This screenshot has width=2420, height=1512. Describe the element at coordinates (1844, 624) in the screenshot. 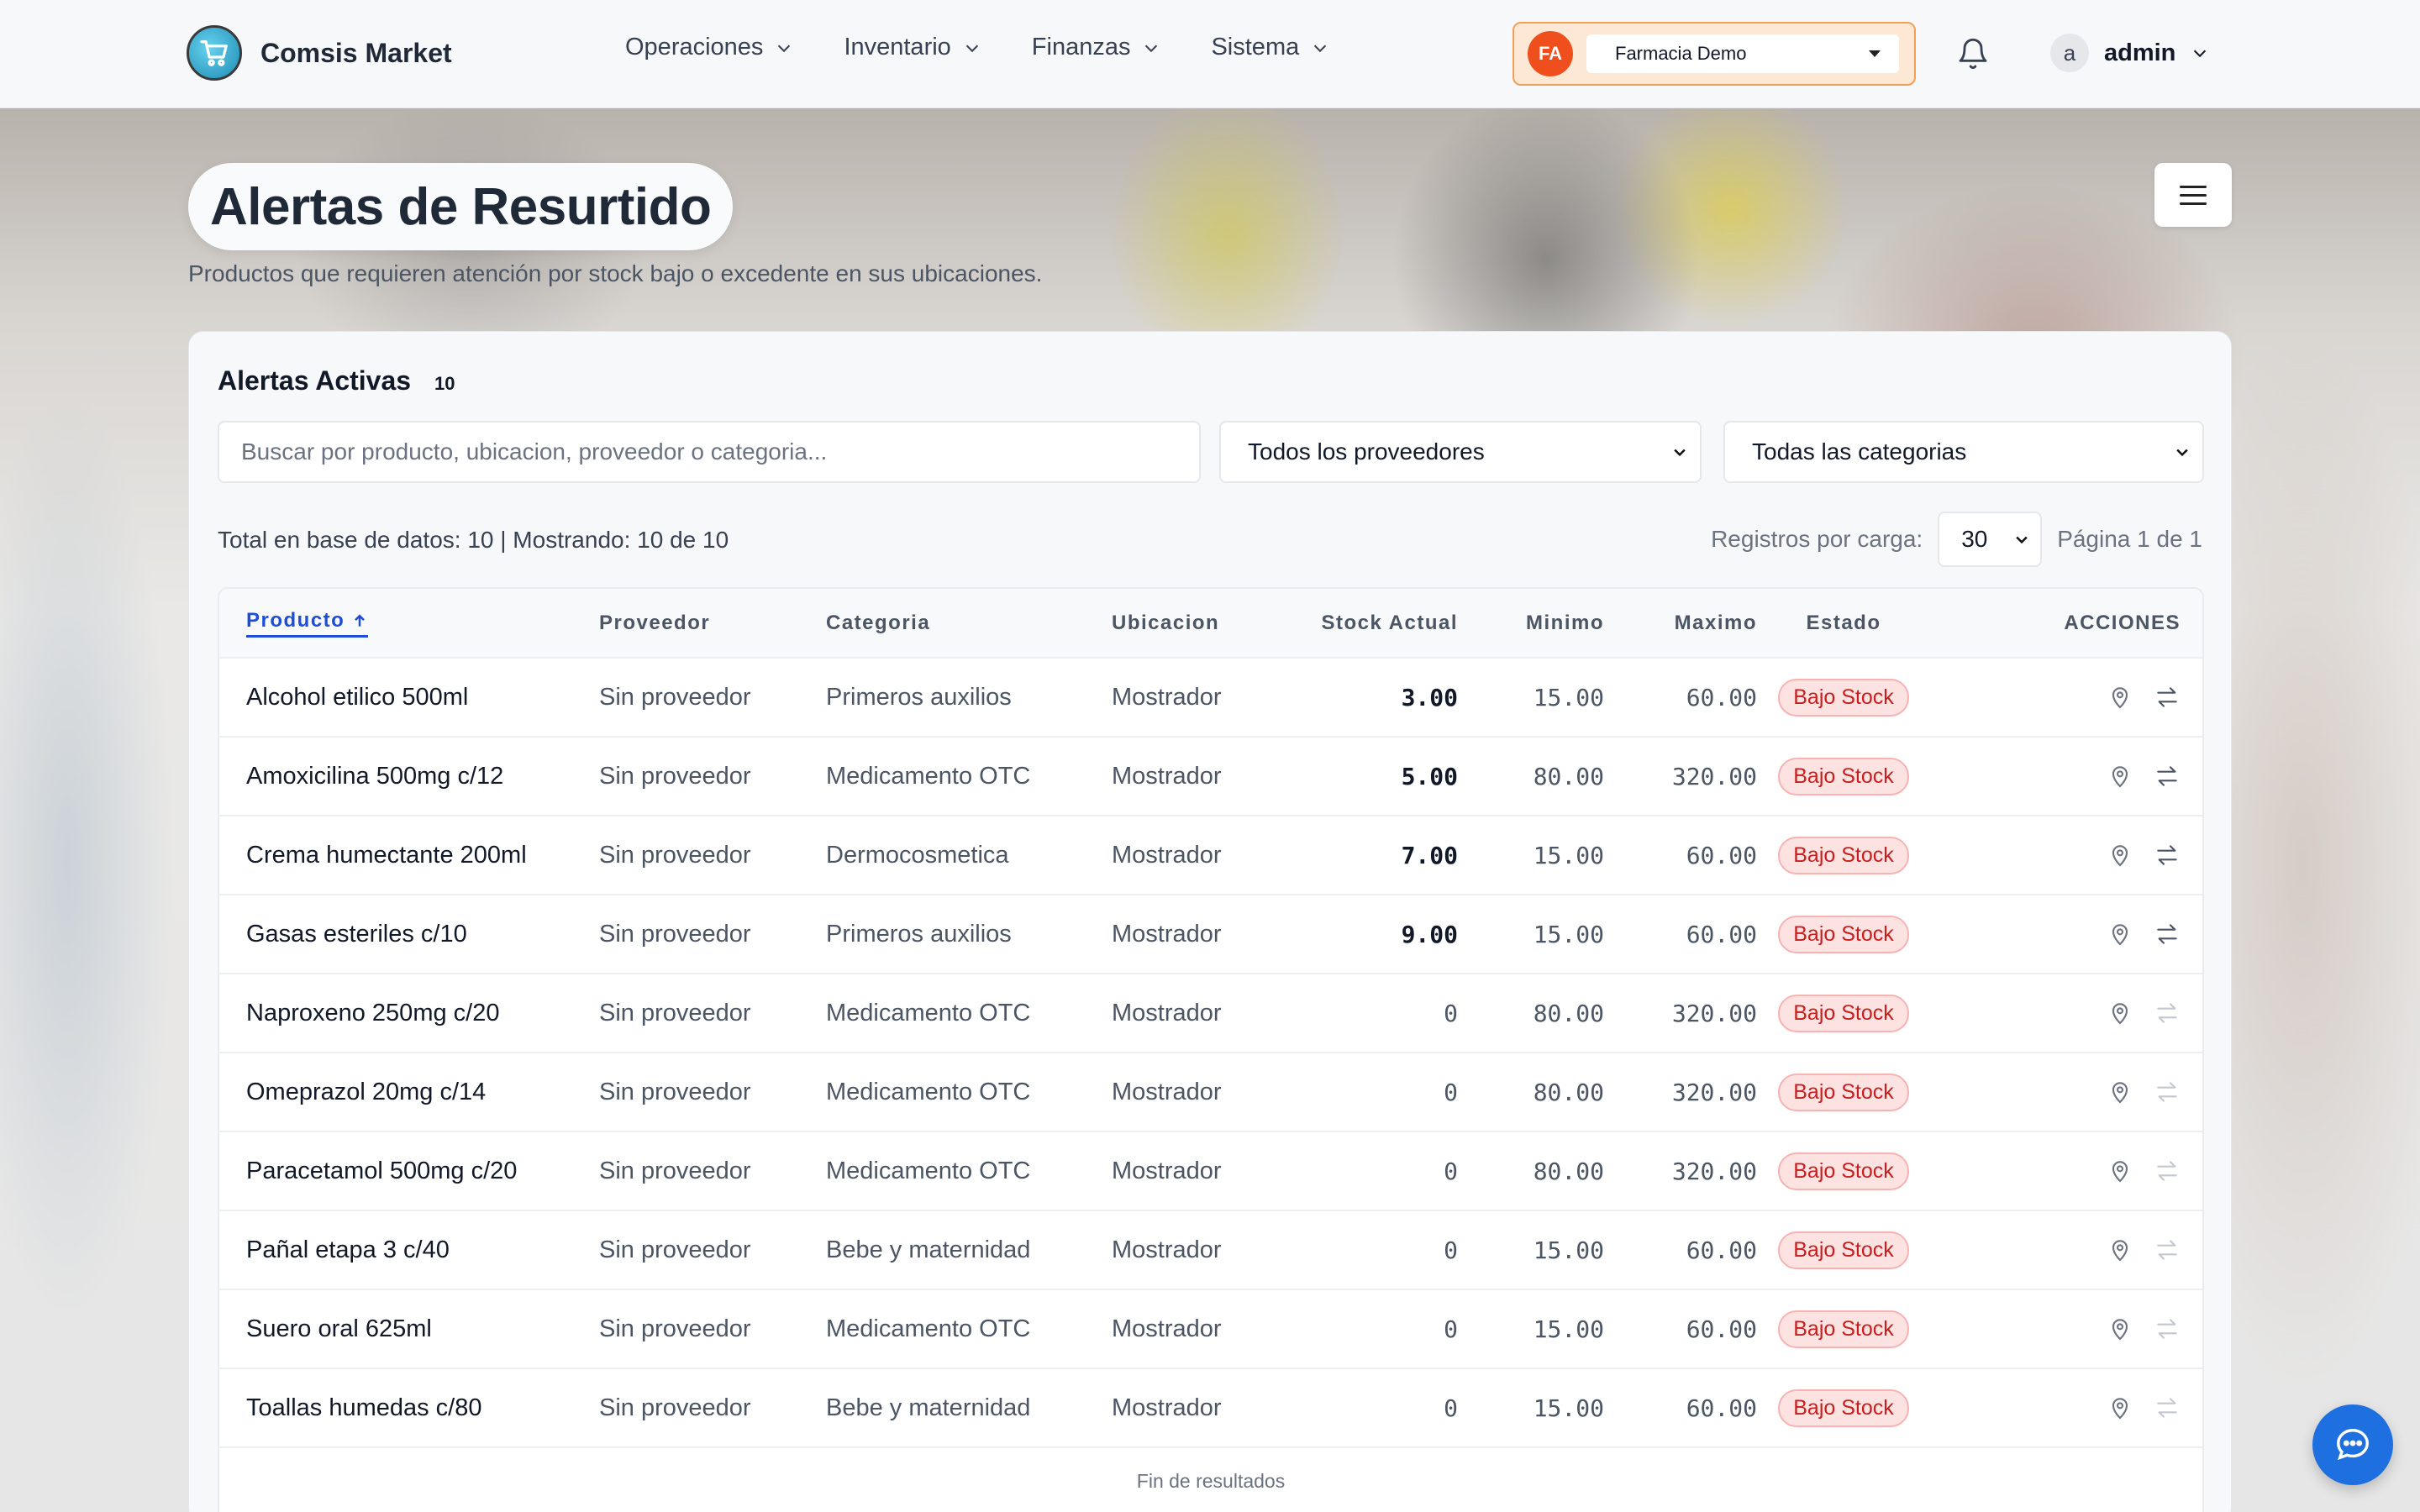

I see `column-header-estado: Estado` at that location.